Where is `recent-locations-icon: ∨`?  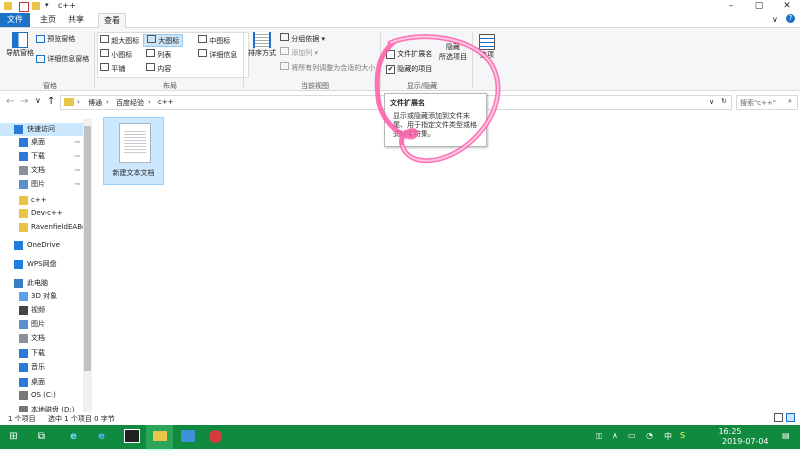
recent-locations-icon: ∨ is located at coordinates (38, 100).